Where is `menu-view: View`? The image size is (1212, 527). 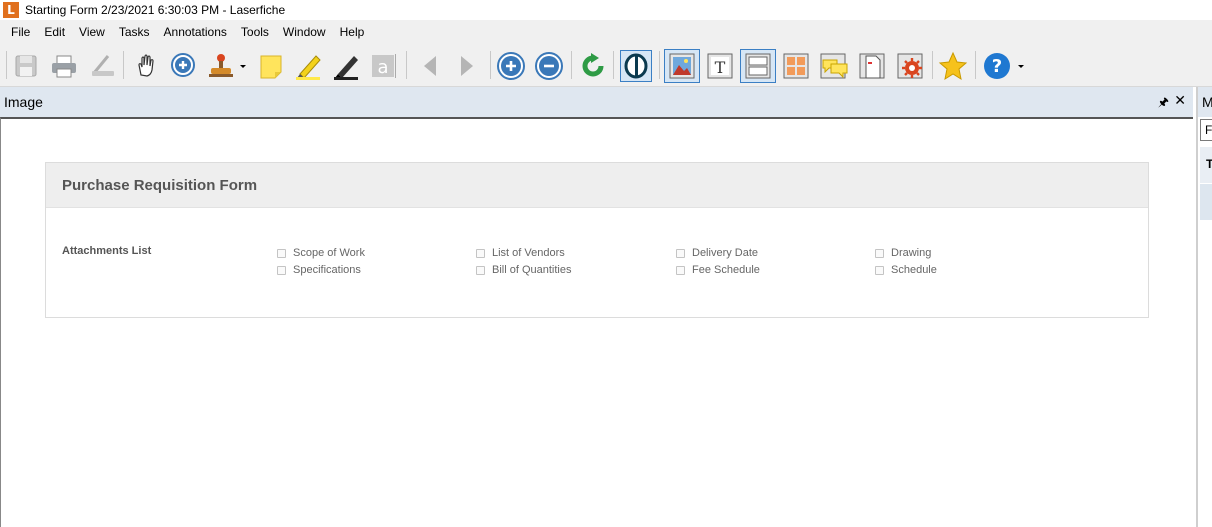 menu-view: View is located at coordinates (92, 32).